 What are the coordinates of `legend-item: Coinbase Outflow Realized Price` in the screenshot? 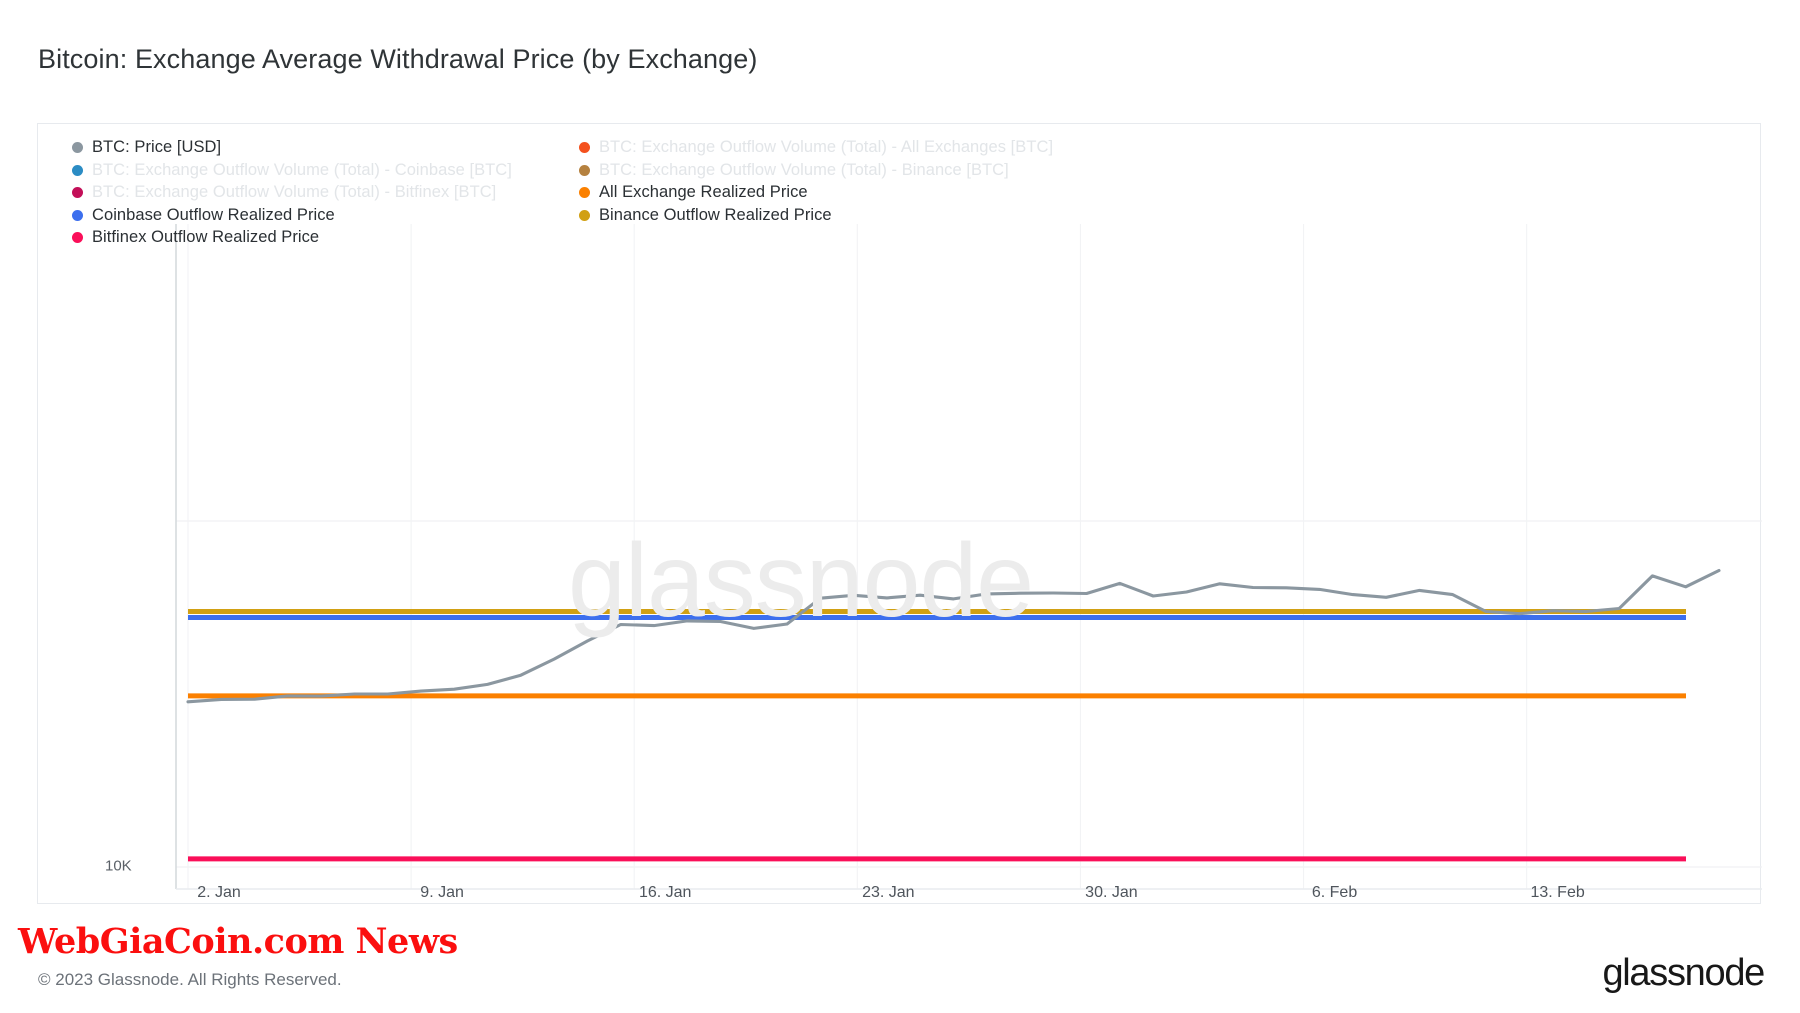 It's located at (292, 215).